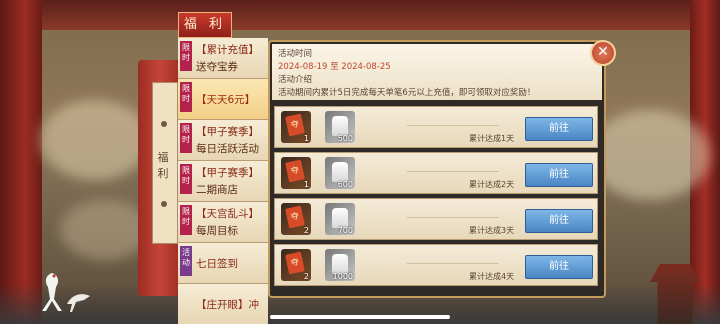 Image resolution: width=720 pixels, height=324 pixels. Describe the element at coordinates (436, 173) in the screenshot. I see `reward-row: 夺1 600 累计达成2天 前往` at that location.